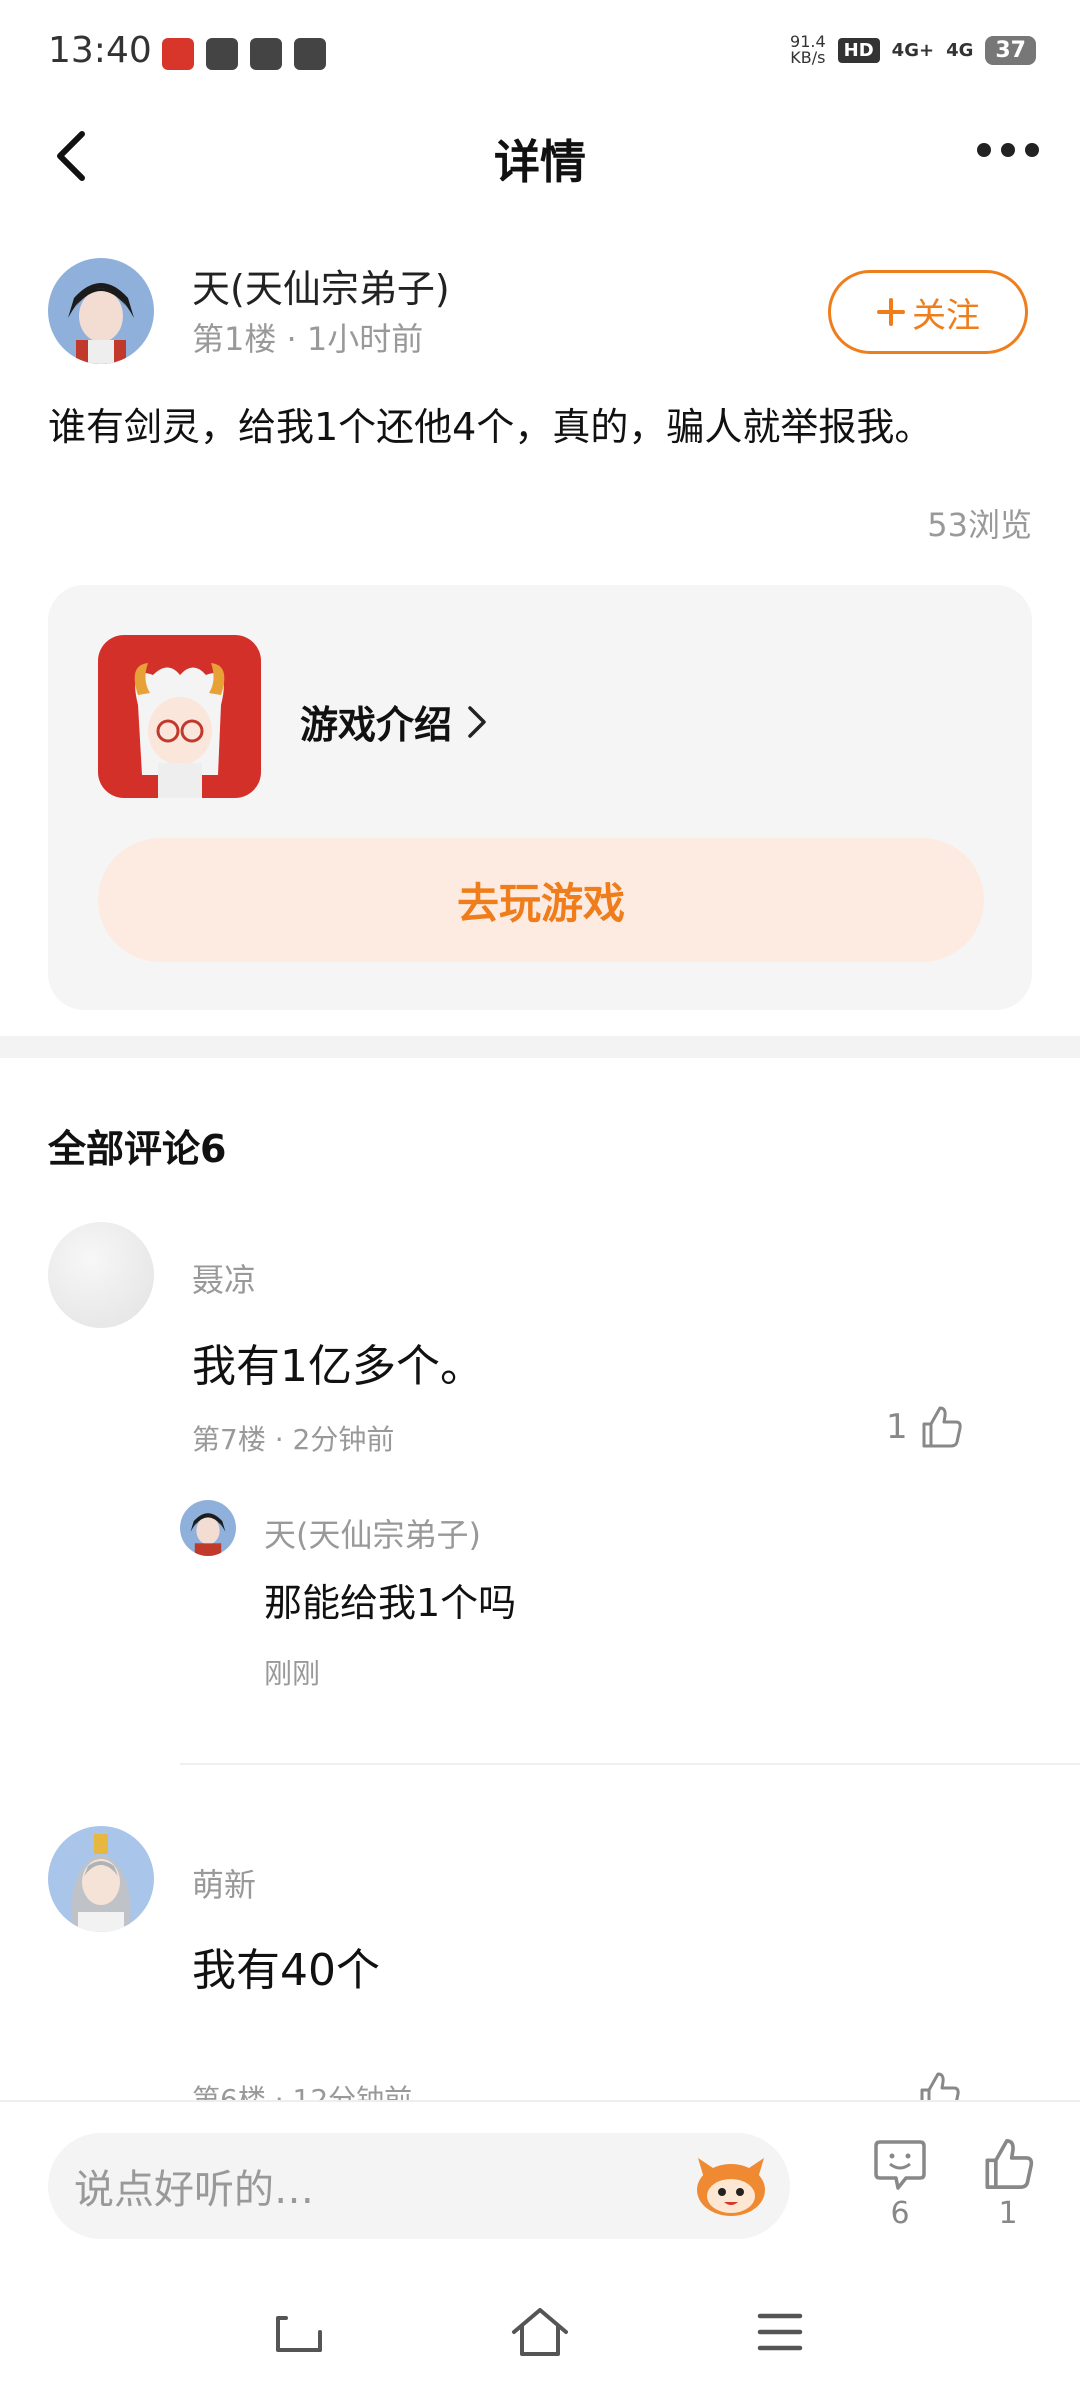  What do you see at coordinates (100, 50) in the screenshot?
I see `status-time: 13:40` at bounding box center [100, 50].